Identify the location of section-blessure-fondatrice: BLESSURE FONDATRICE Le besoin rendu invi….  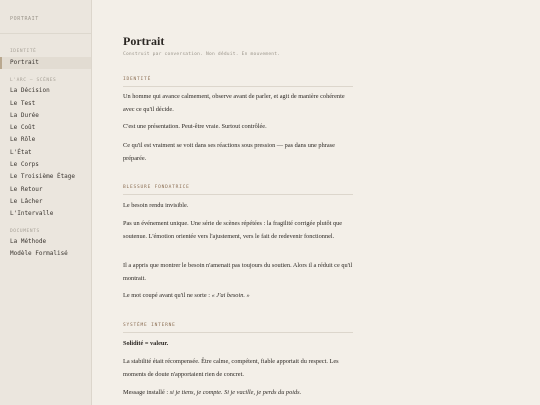
(238, 242).